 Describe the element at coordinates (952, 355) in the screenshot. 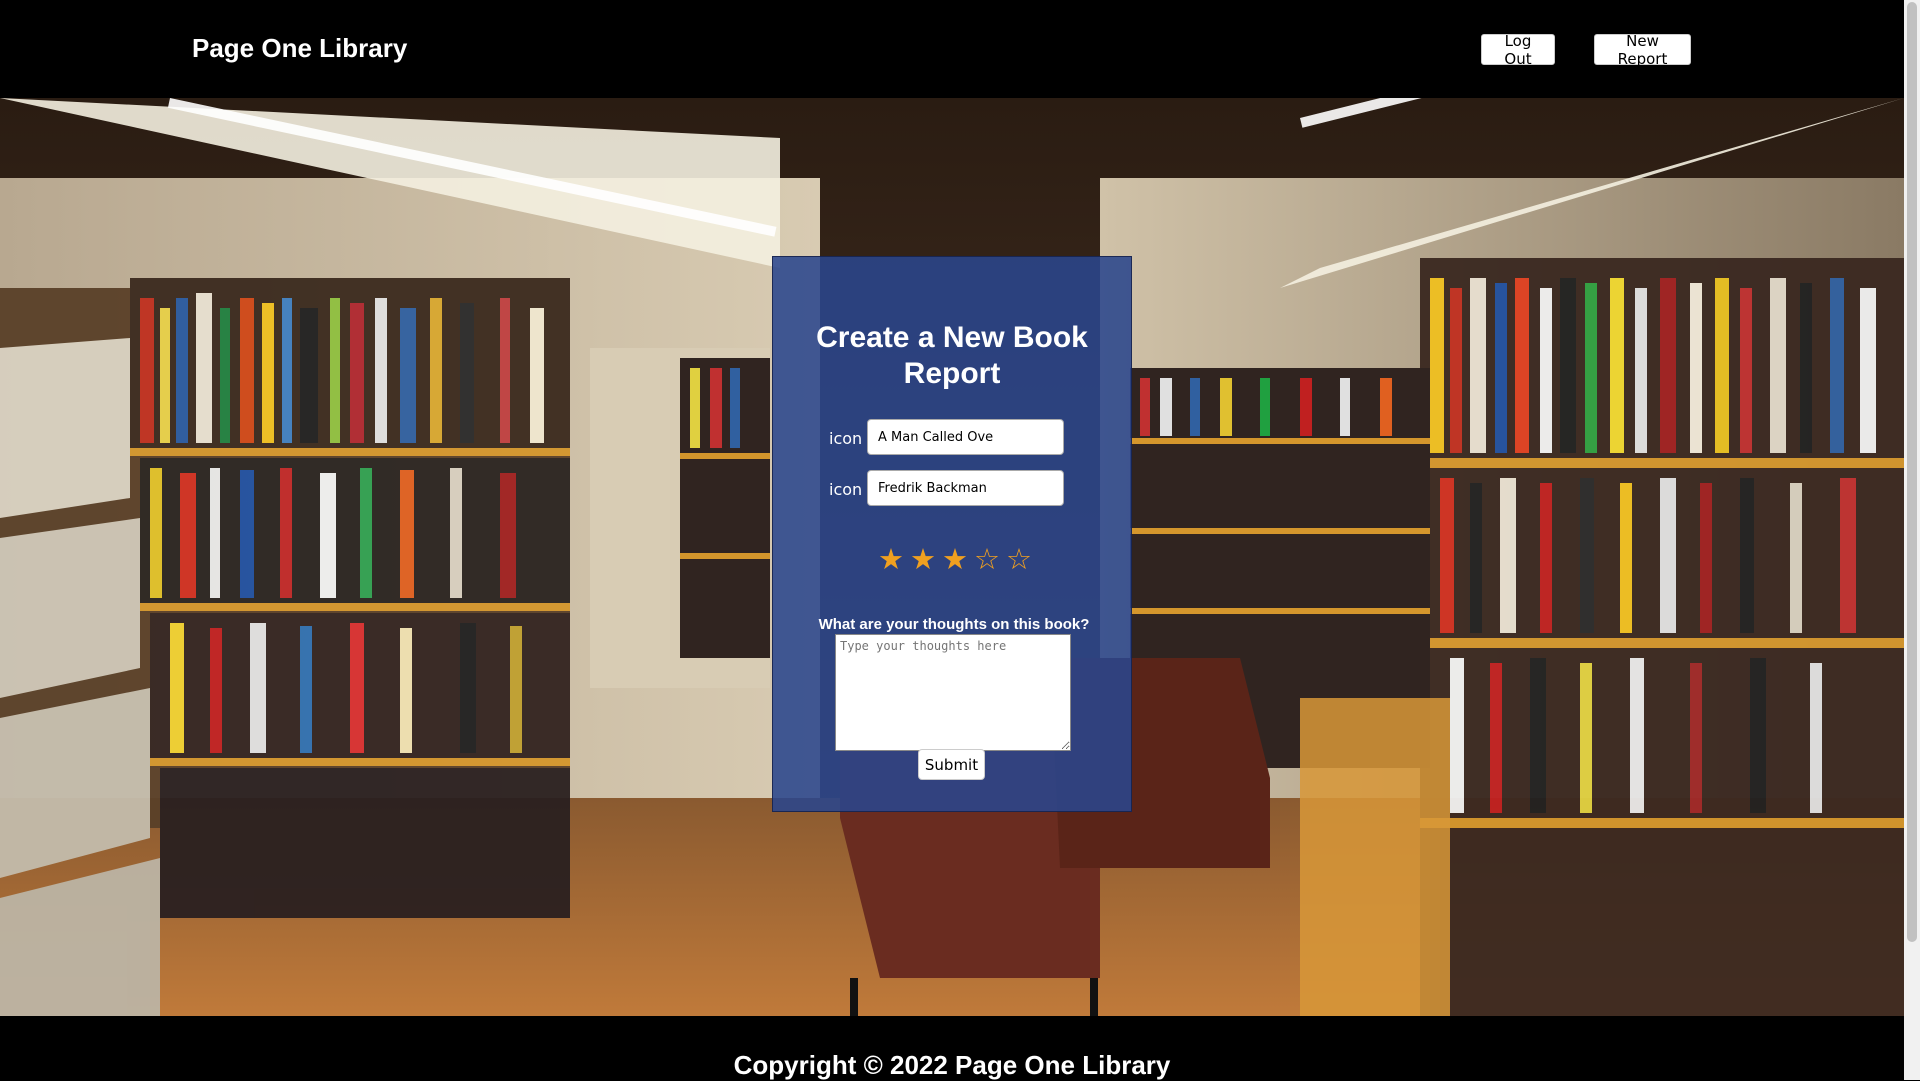

I see `form-title: Create a New Book Report` at that location.